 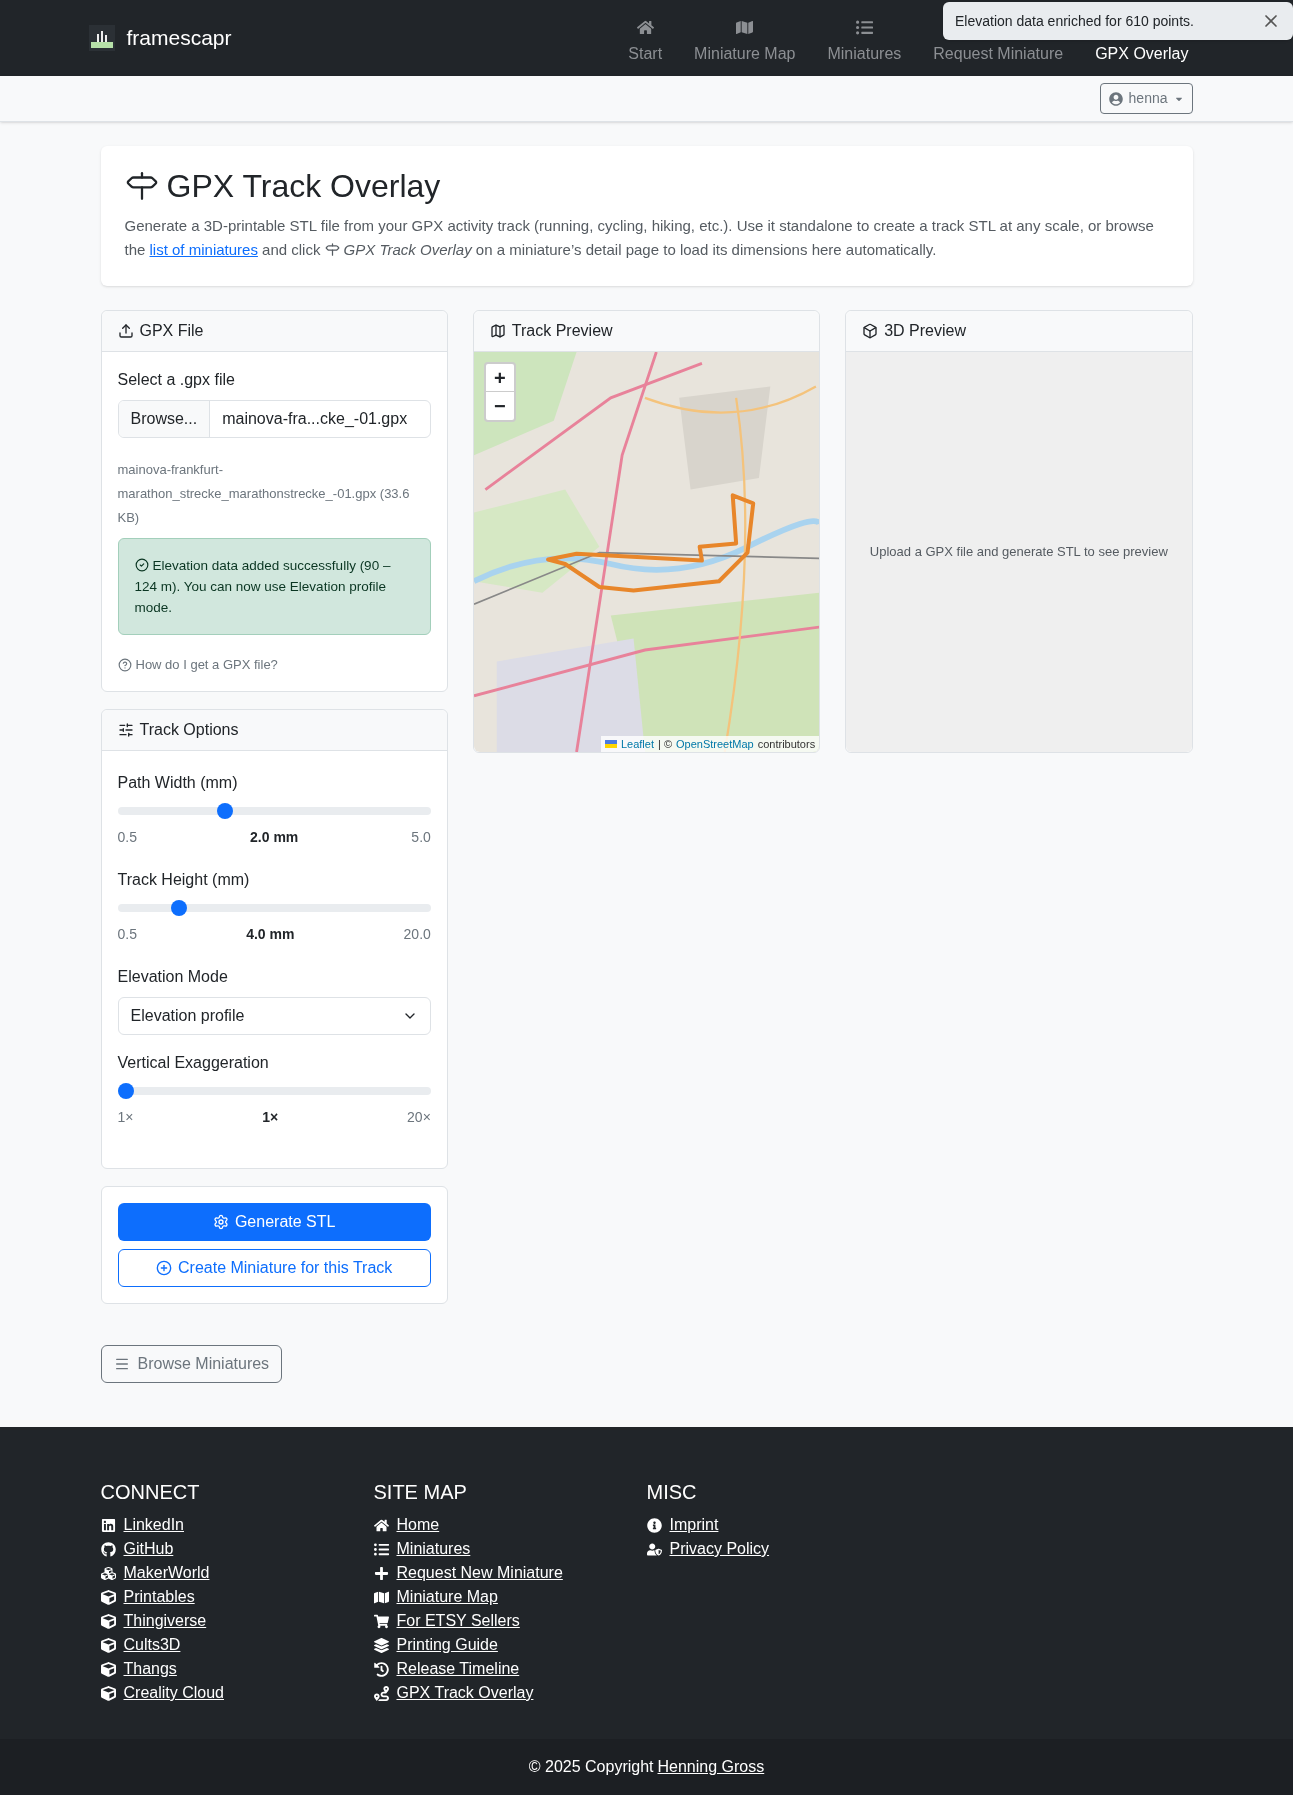 What do you see at coordinates (433, 1549) in the screenshot?
I see `footer-link: Miniatures` at bounding box center [433, 1549].